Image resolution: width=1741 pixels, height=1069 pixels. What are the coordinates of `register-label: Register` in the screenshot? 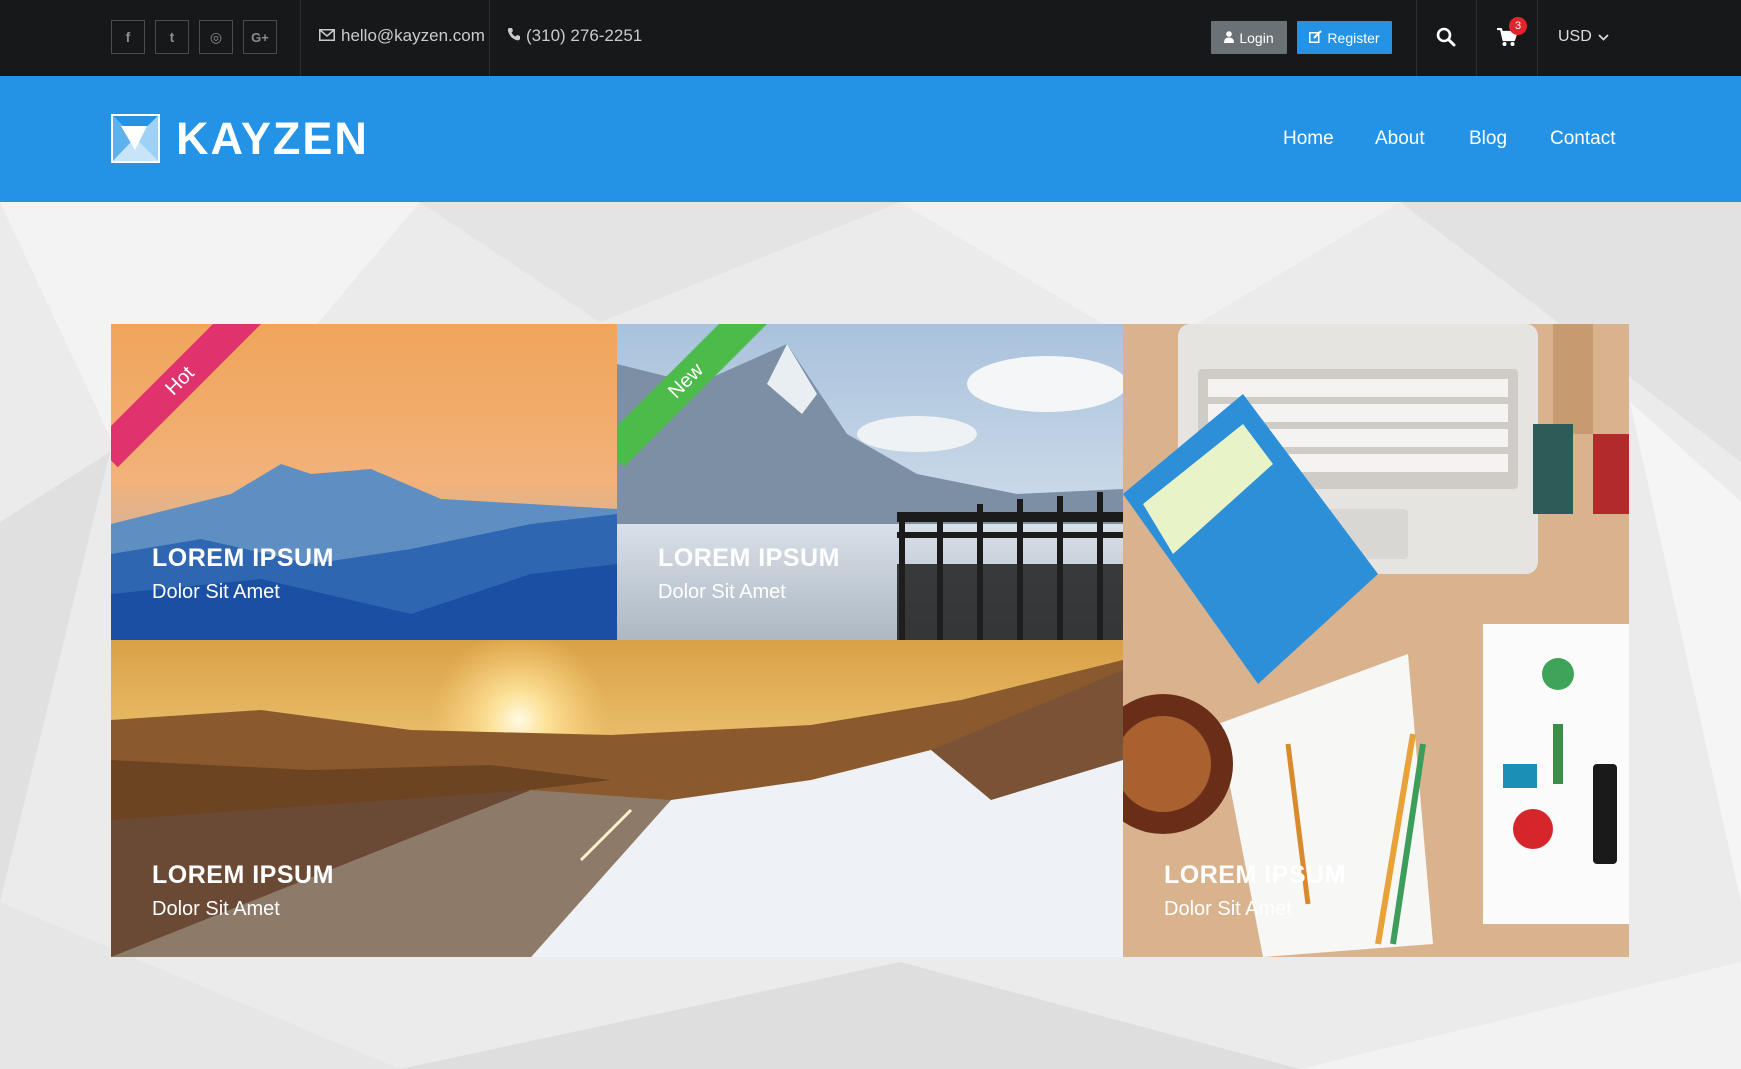 It's located at (1353, 37).